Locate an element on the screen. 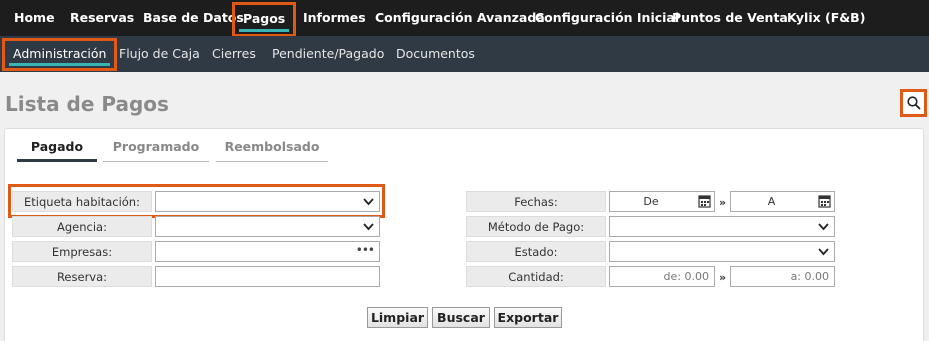  nav-kylix: Kylix (F&B) is located at coordinates (826, 18).